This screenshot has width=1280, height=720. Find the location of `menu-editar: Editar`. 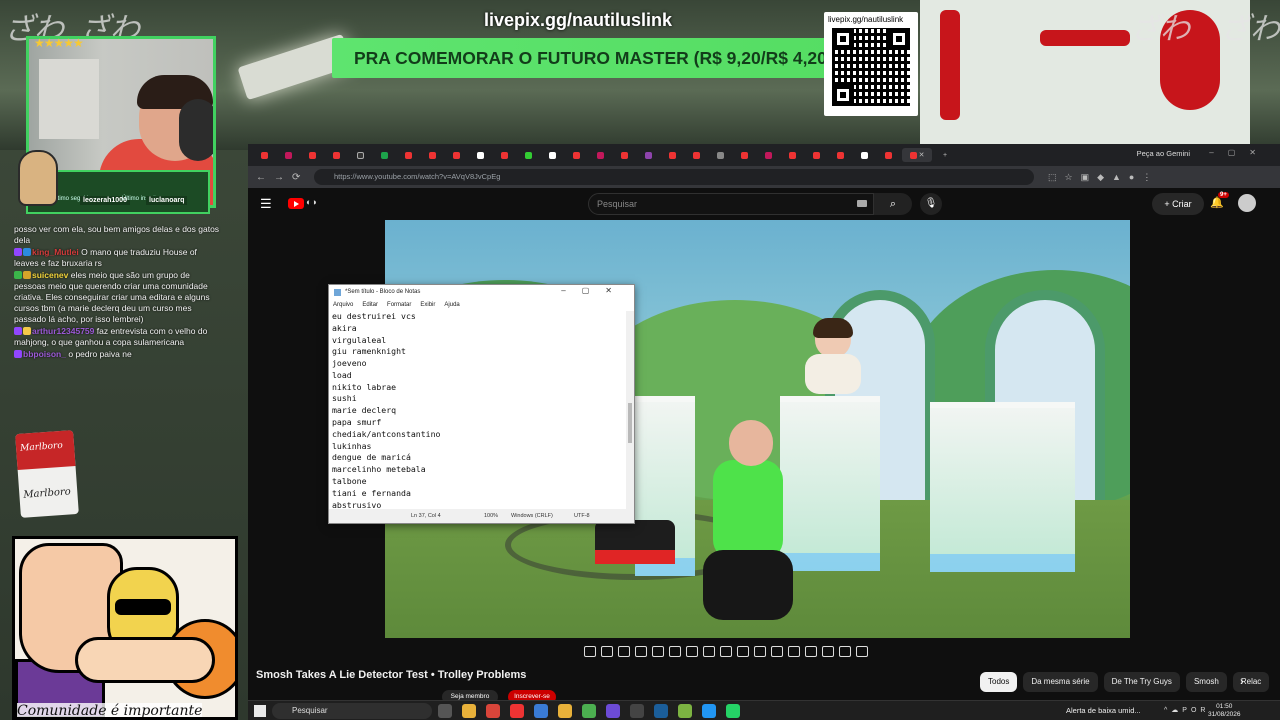

menu-editar: Editar is located at coordinates (370, 305).